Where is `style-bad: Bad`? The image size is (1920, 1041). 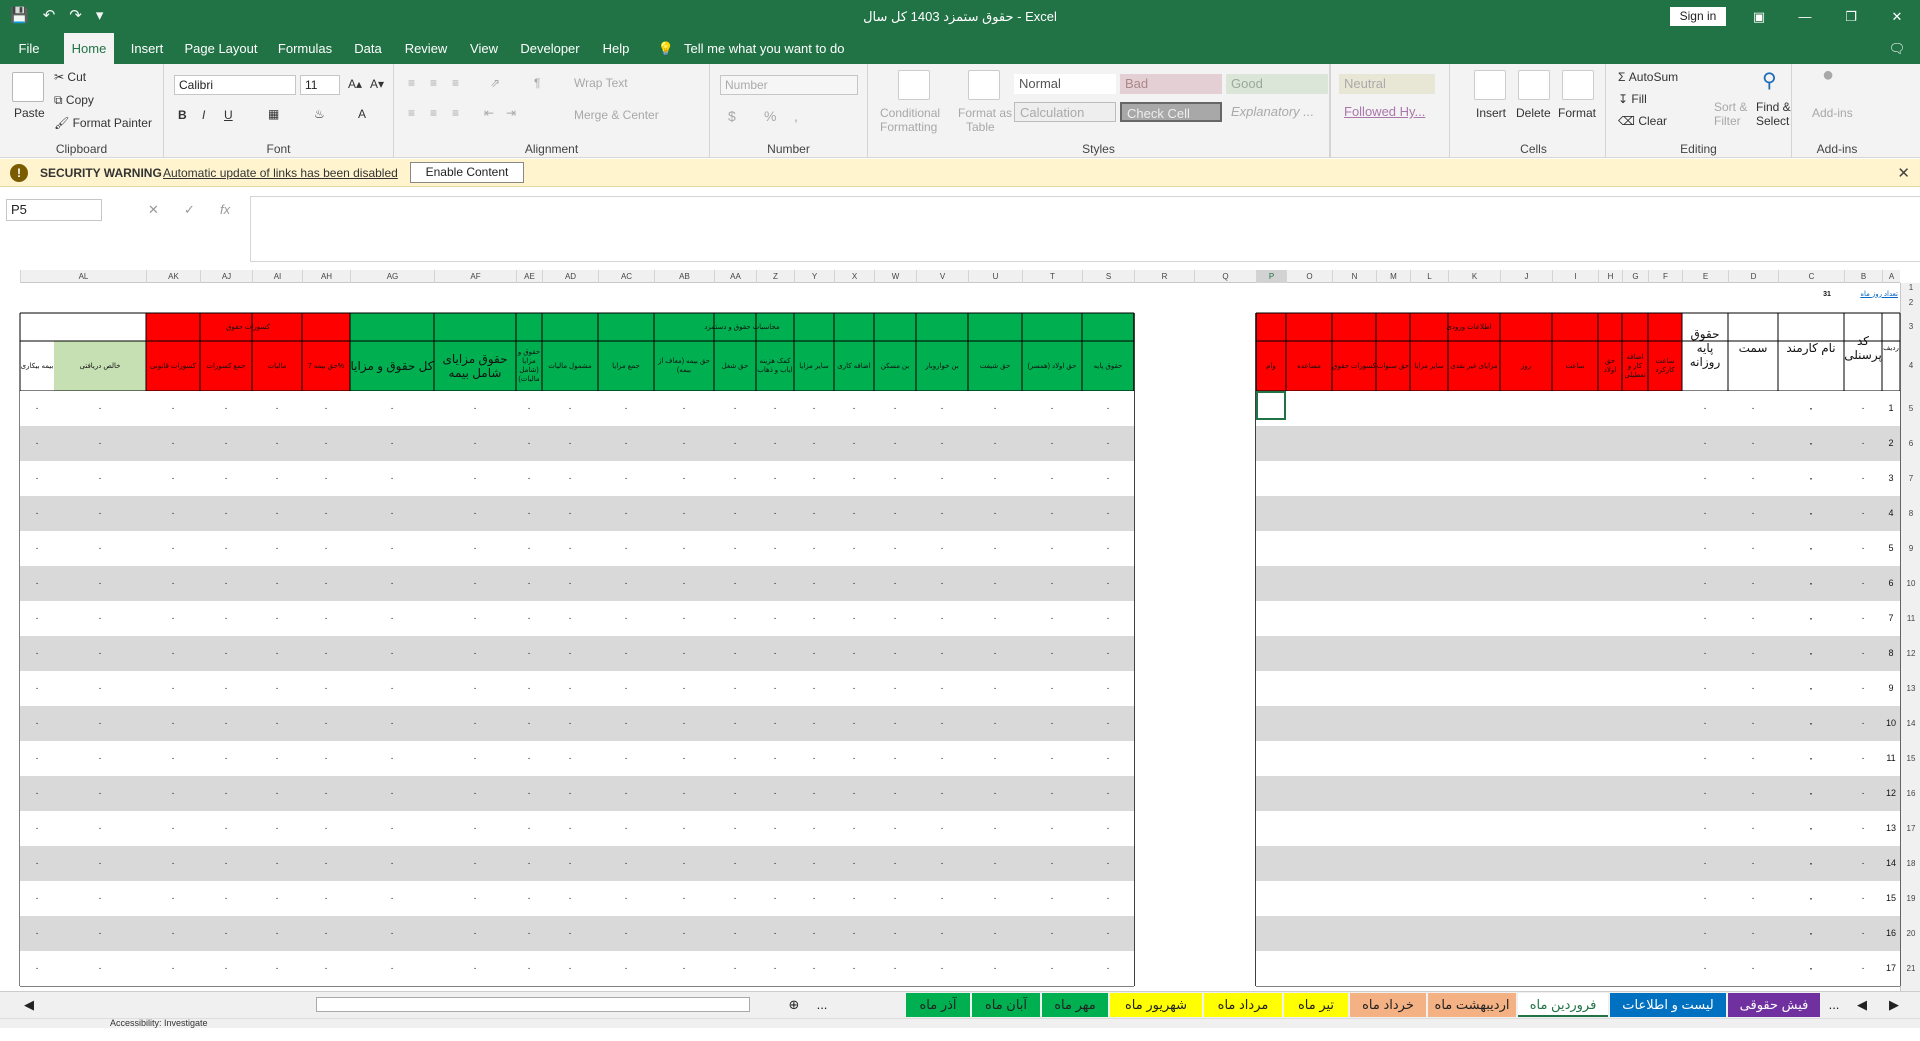
style-bad: Bad is located at coordinates (1171, 84).